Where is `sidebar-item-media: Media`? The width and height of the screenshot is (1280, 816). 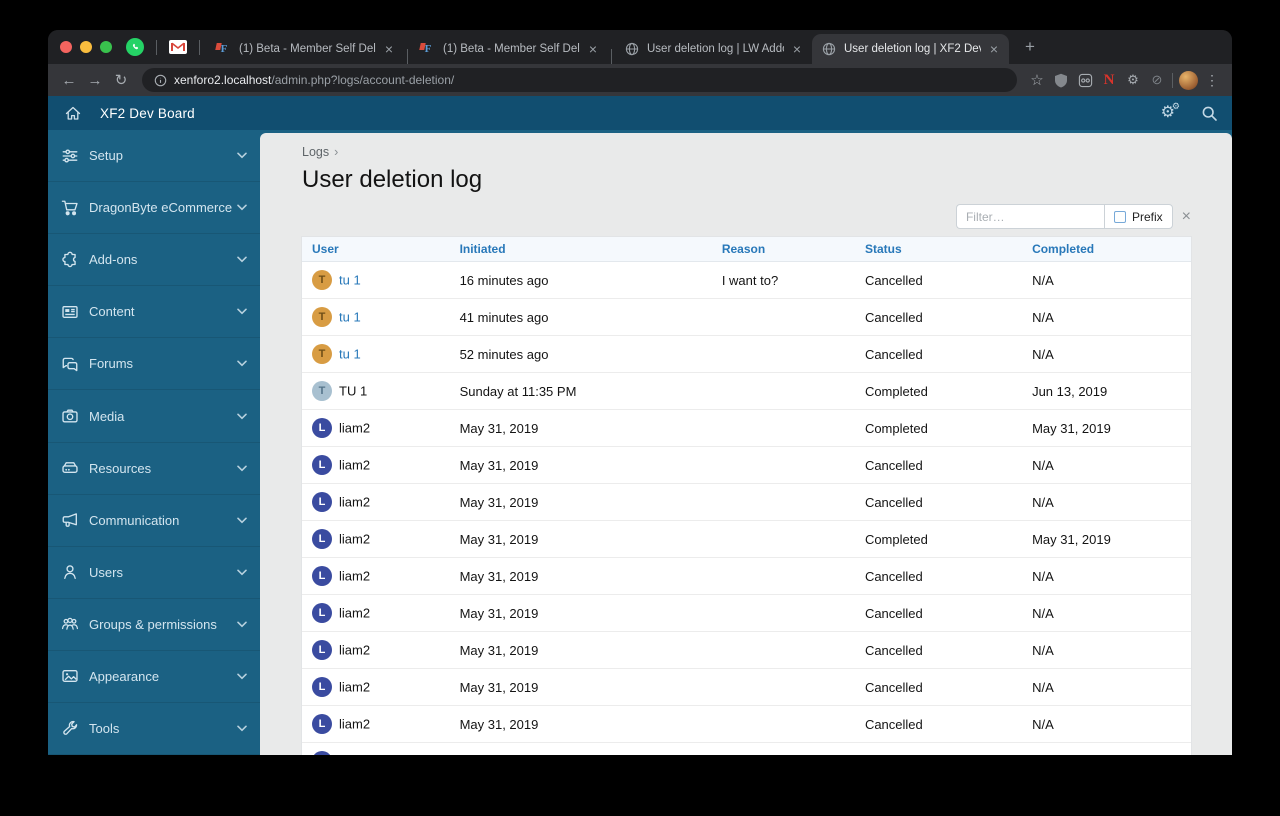 sidebar-item-media: Media is located at coordinates (154, 416).